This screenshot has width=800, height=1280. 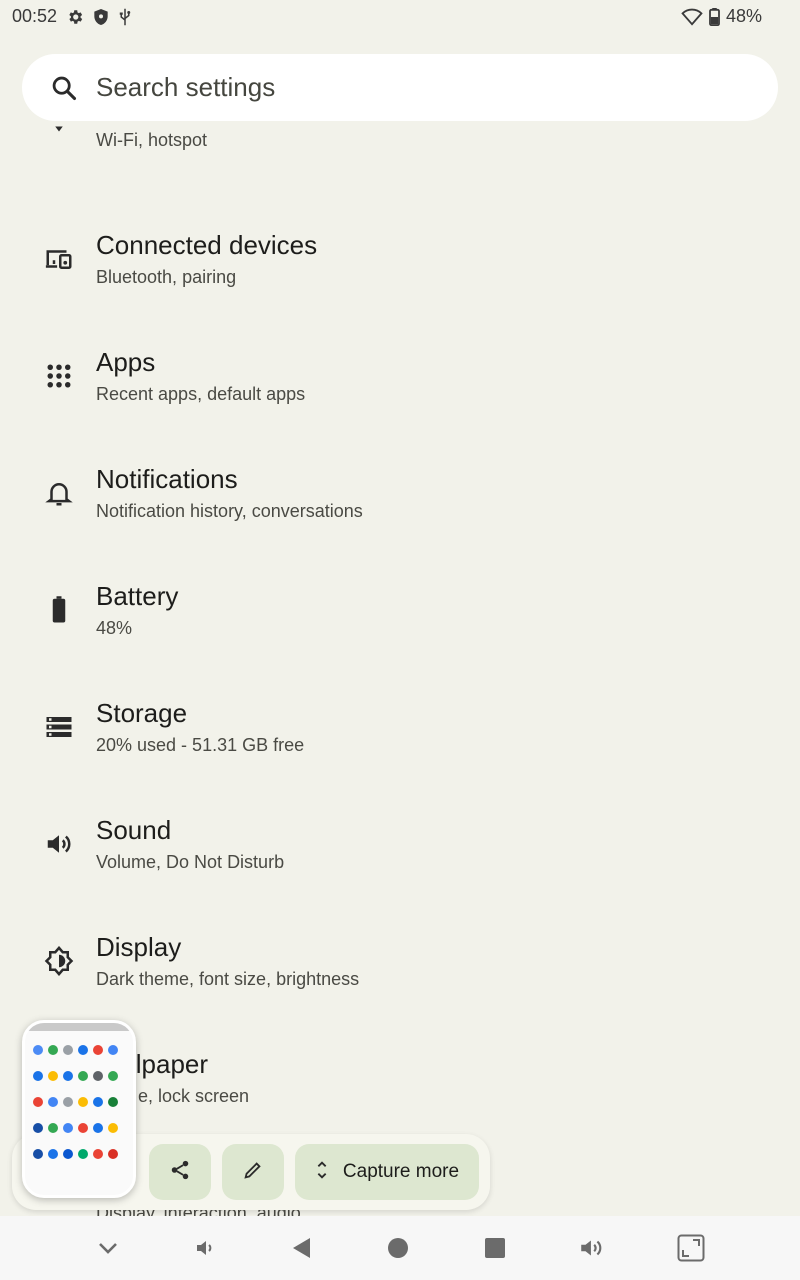 I want to click on settings-item-title: Connected devices, so click(x=207, y=245).